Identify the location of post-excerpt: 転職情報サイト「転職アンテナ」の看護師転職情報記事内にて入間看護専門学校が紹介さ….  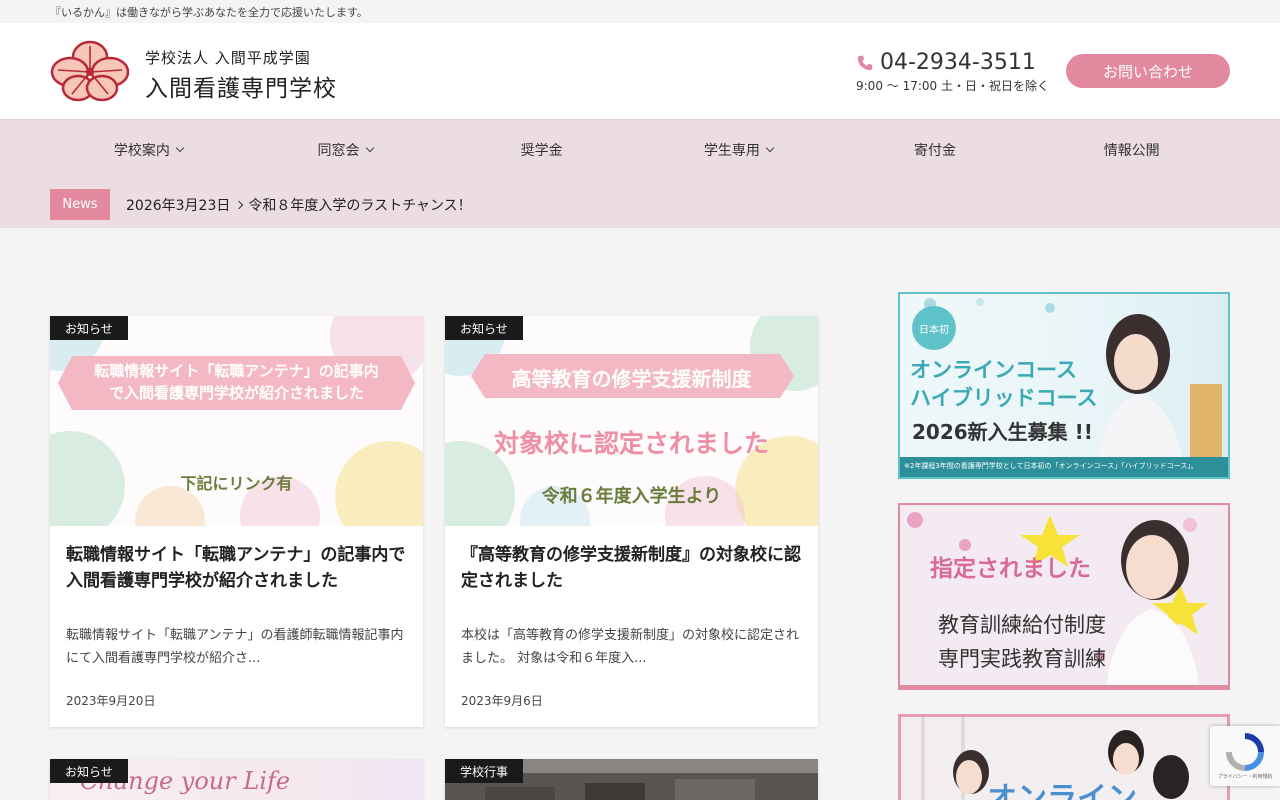
(235, 647).